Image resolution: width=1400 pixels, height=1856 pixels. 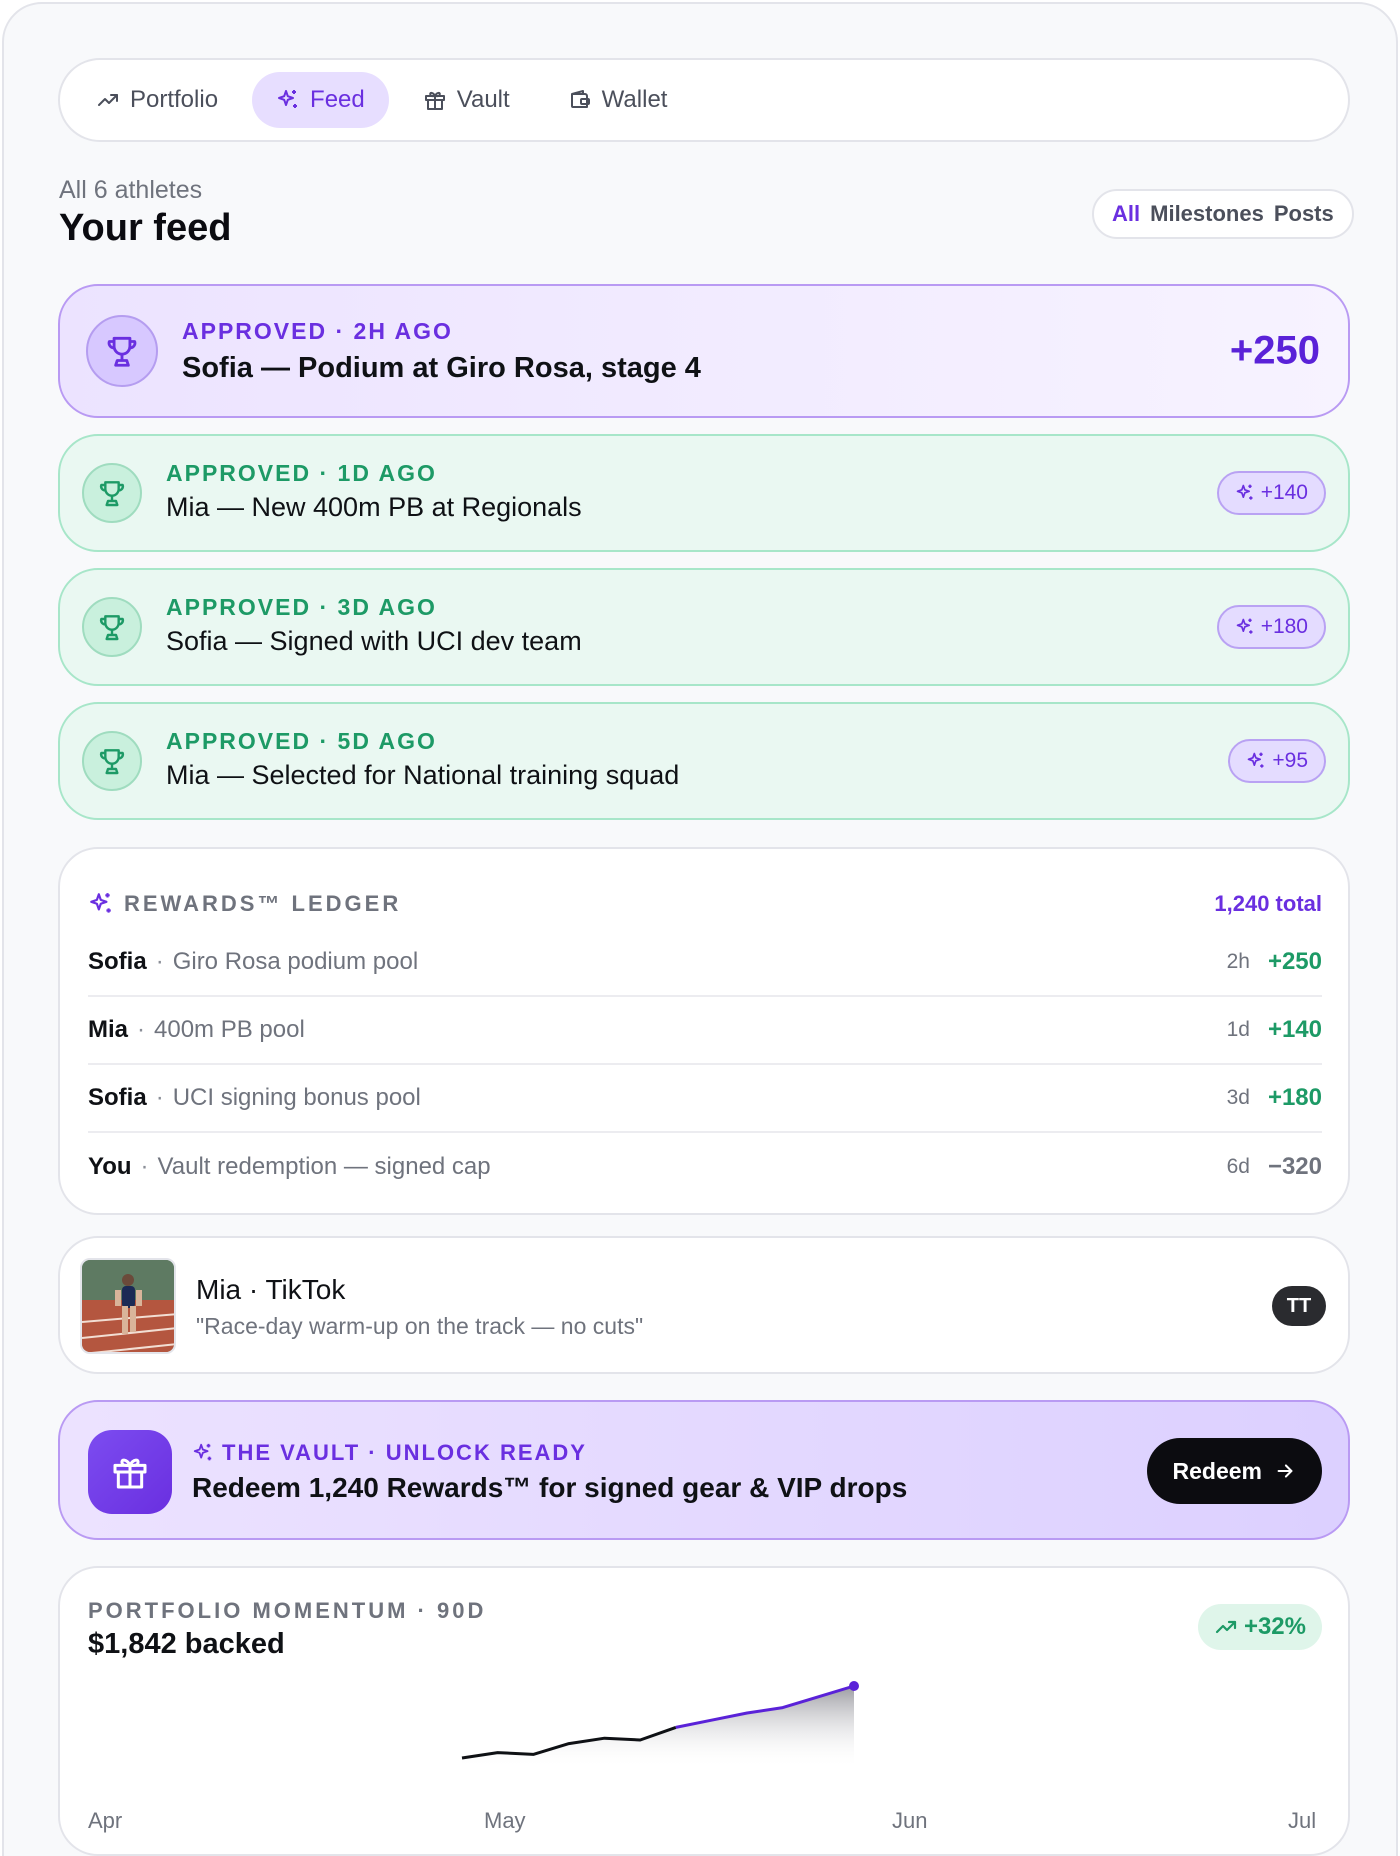 I want to click on redeem-button: Redeem, so click(x=1234, y=1471).